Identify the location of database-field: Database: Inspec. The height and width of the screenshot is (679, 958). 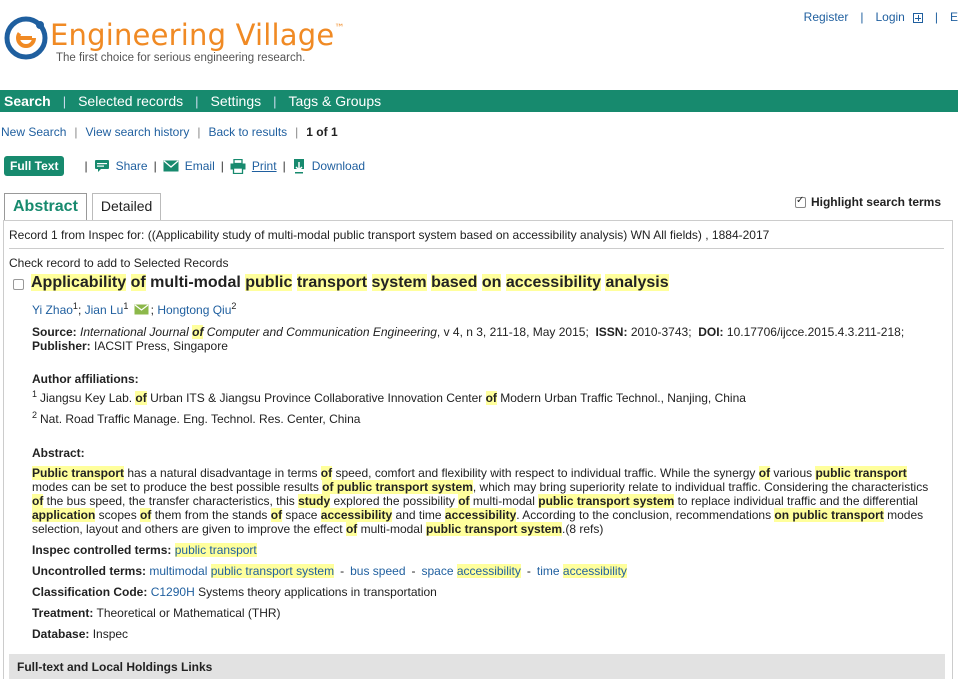
(80, 634).